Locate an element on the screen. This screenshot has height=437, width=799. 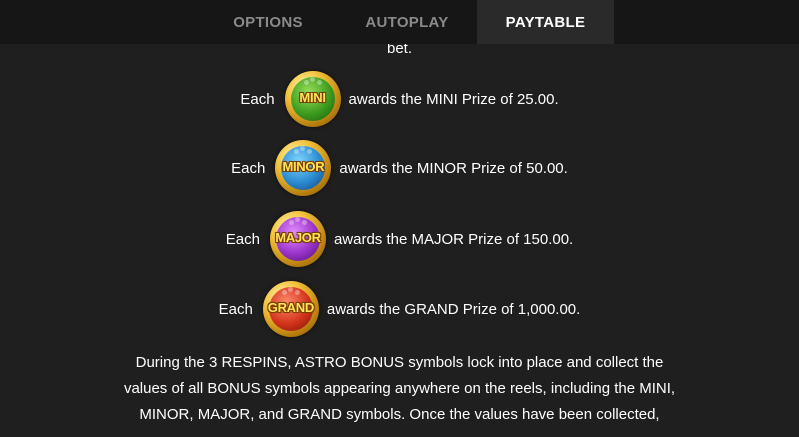
grand-coin-label: GRAND is located at coordinates (290, 307).